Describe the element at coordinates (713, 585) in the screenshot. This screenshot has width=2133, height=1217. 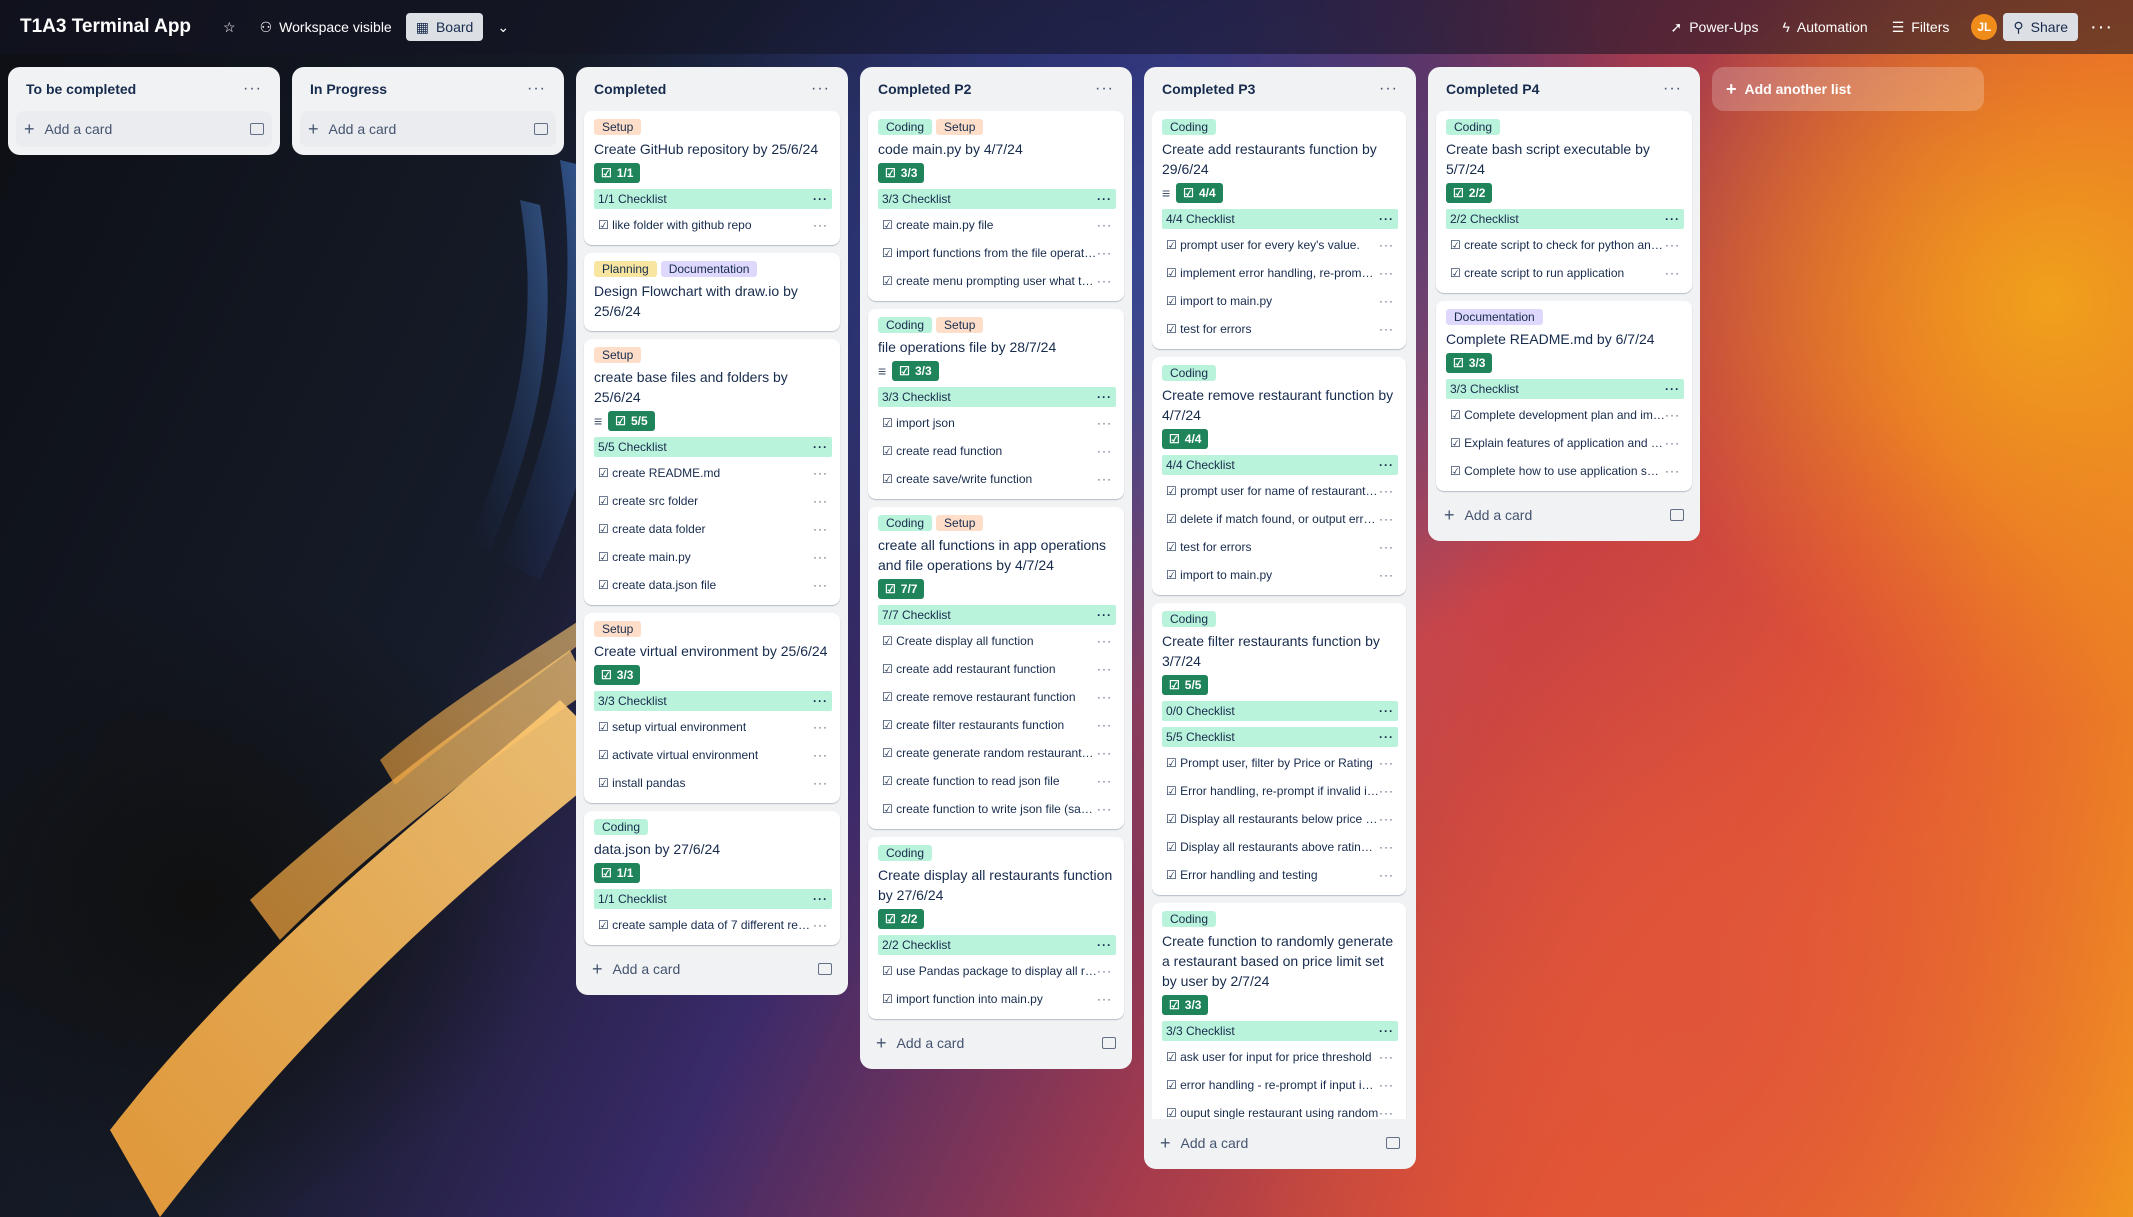
I see `checklist-item: ☑ create data.json file ···` at that location.